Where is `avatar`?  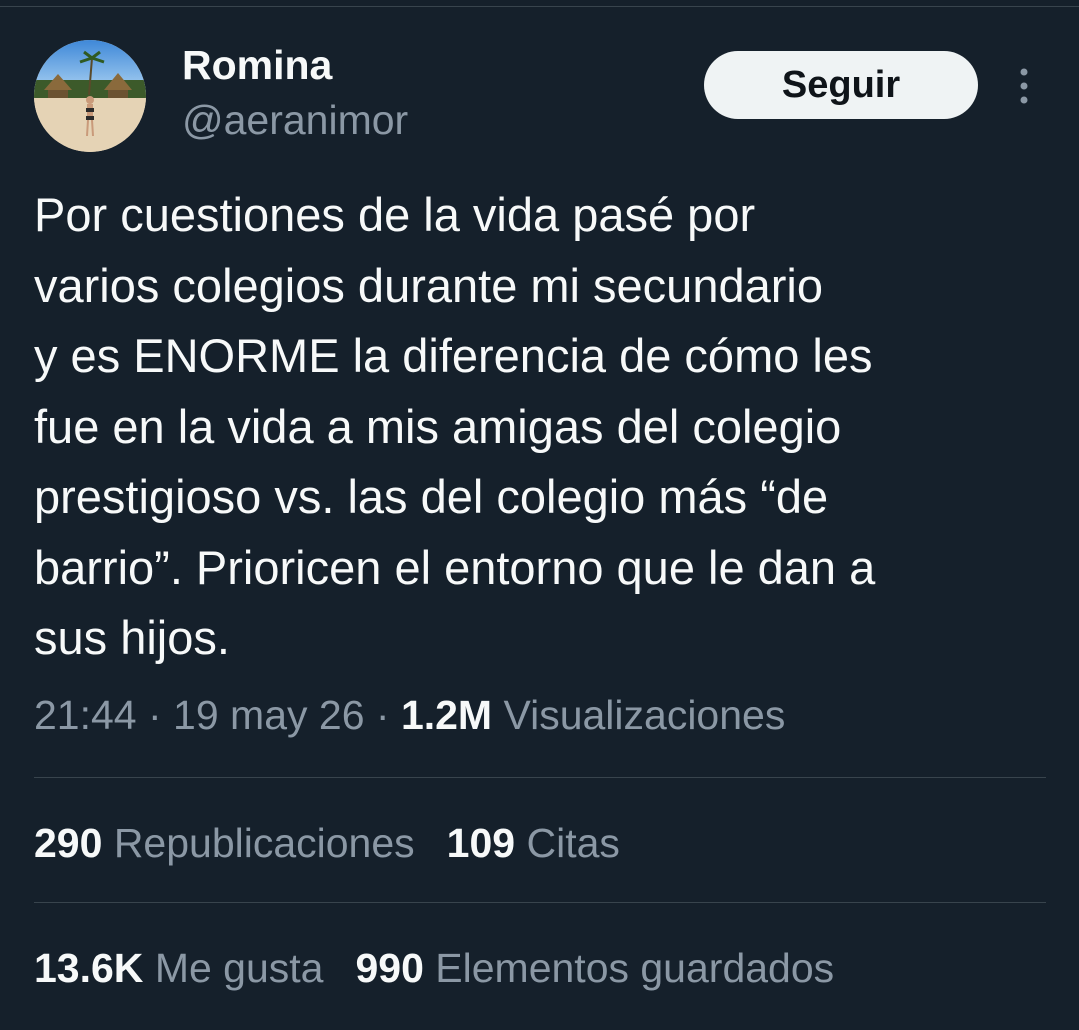 avatar is located at coordinates (90, 96).